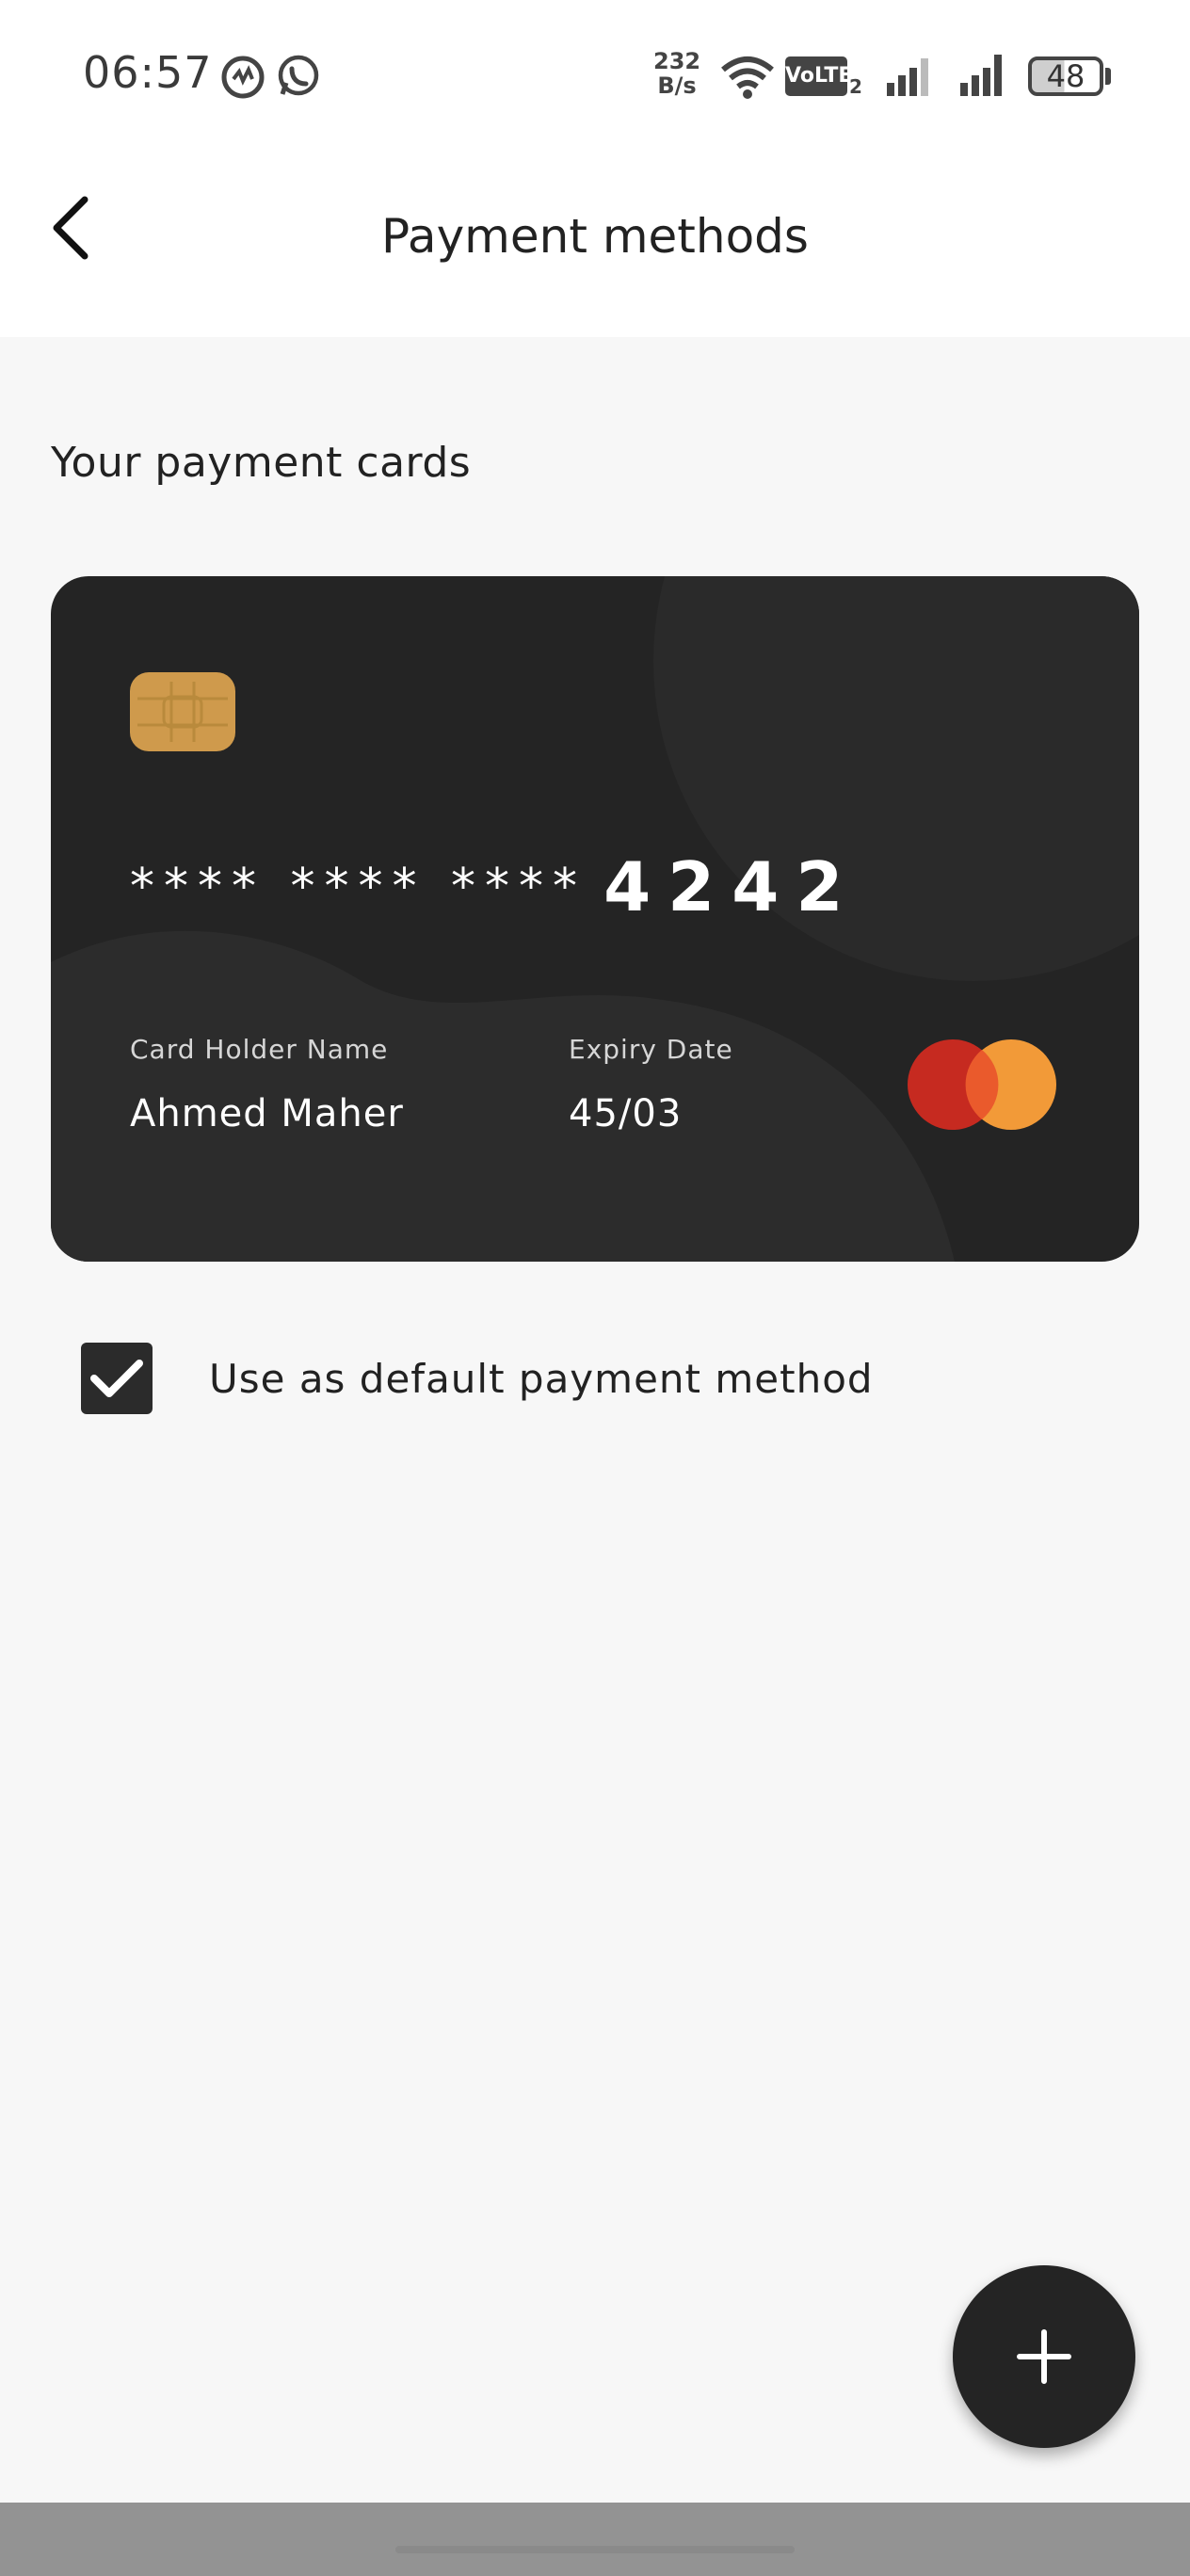  Describe the element at coordinates (651, 1049) in the screenshot. I see `expiry-label: Expiry Date` at that location.